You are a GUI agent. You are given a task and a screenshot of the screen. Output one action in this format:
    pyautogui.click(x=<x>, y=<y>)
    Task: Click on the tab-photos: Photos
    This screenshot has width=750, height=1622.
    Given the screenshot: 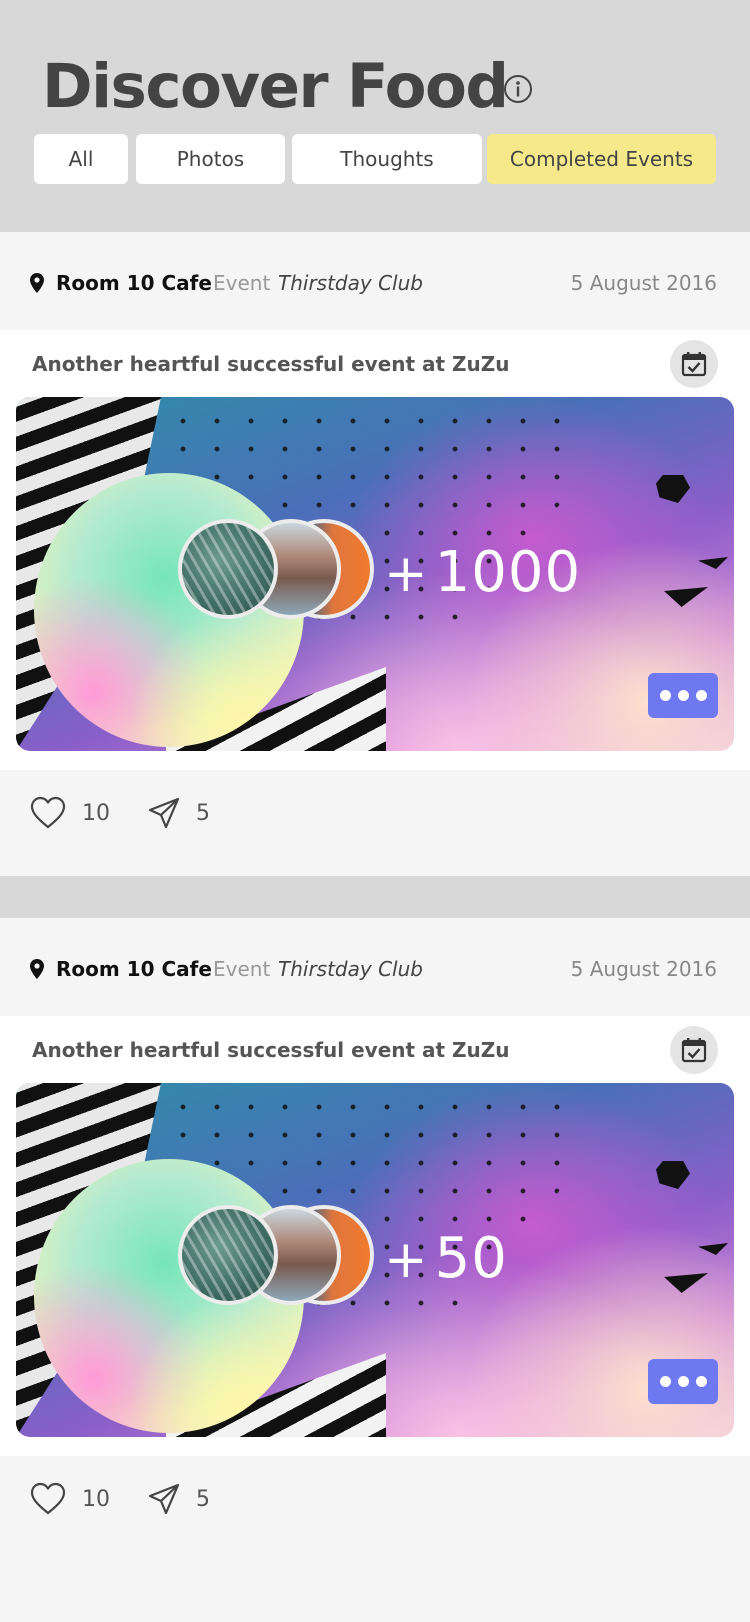 What is the action you would take?
    pyautogui.click(x=210, y=159)
    